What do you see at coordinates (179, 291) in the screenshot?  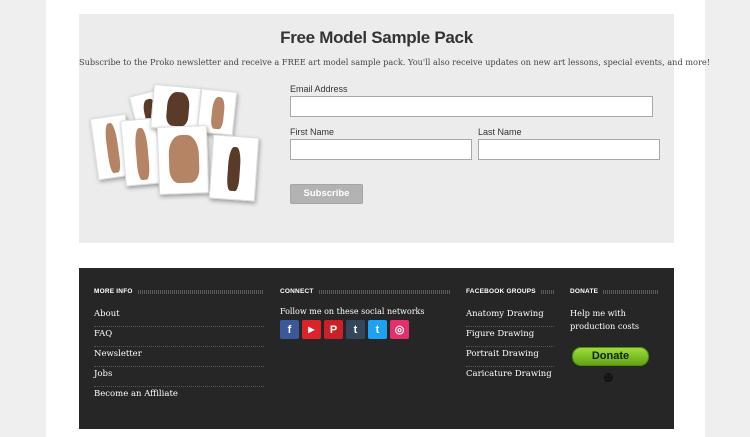 I see `more-info-heading: MORE INFO` at bounding box center [179, 291].